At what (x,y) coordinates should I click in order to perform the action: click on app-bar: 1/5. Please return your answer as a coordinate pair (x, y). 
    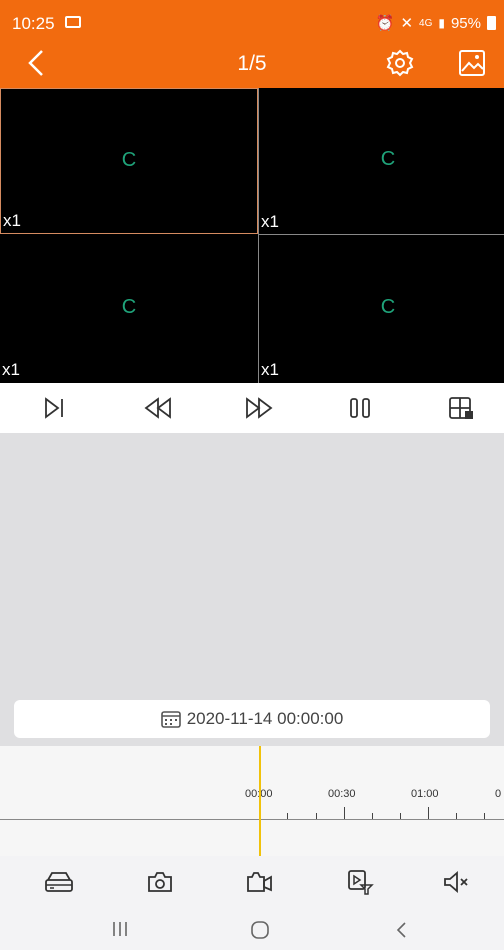
    Looking at the image, I should click on (252, 63).